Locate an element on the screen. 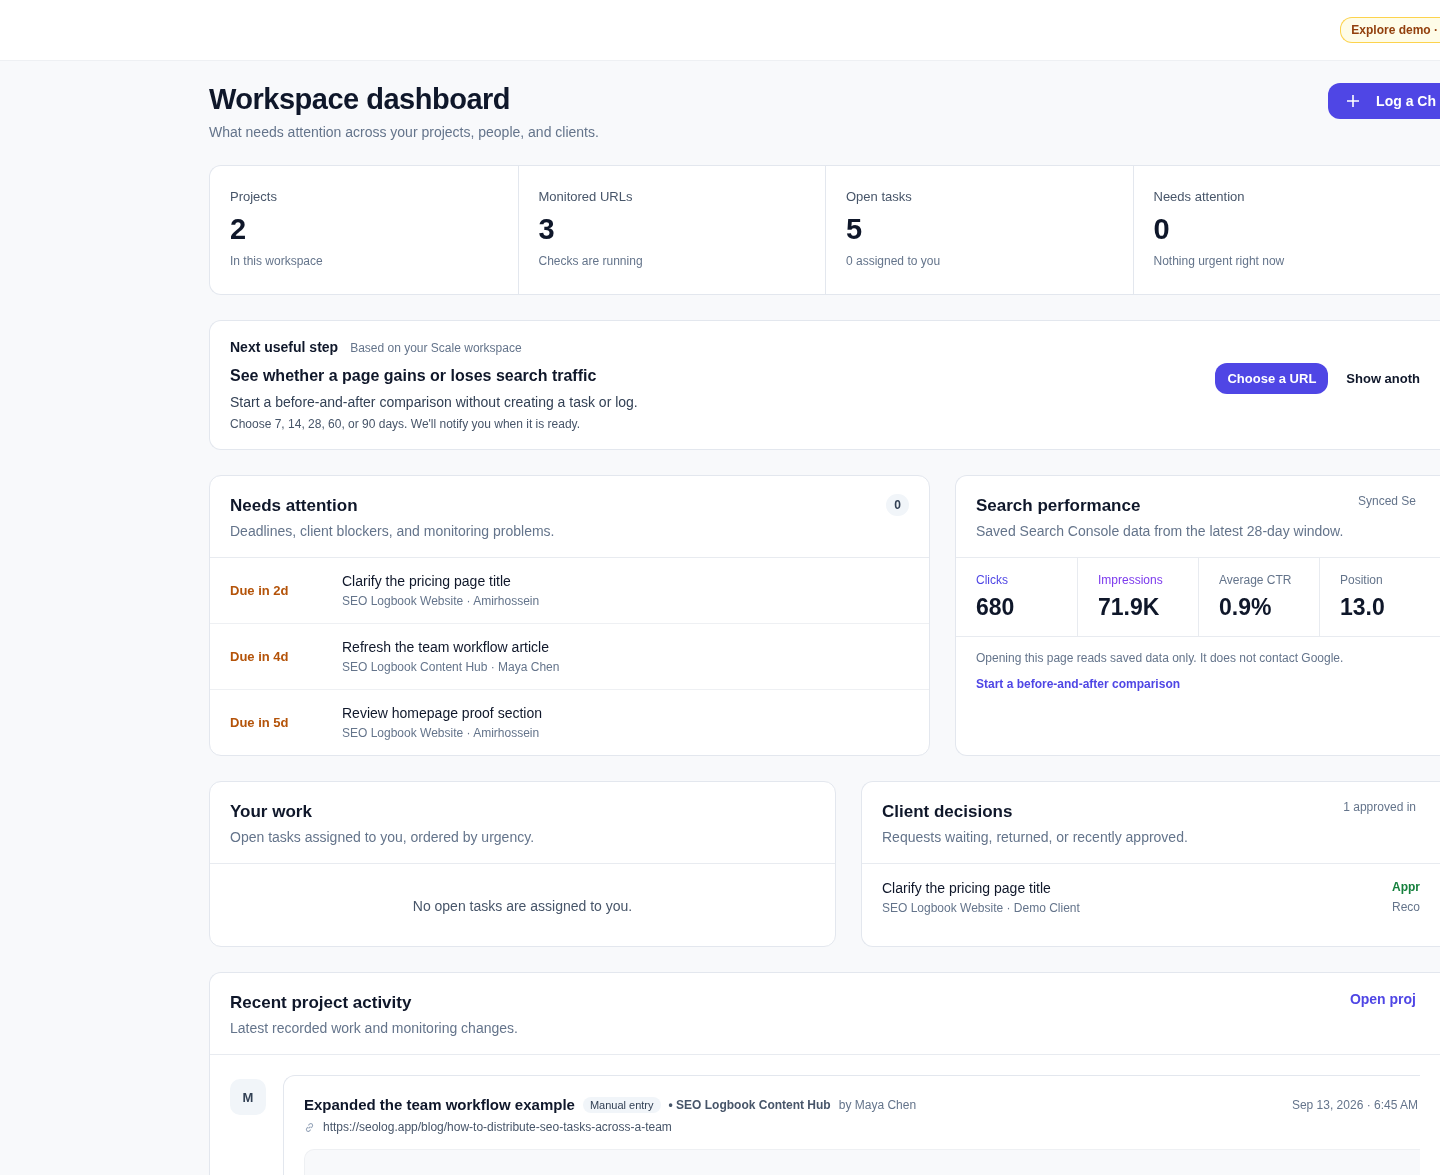 The height and width of the screenshot is (1175, 1440). metric-label: Average CTR is located at coordinates (1256, 580).